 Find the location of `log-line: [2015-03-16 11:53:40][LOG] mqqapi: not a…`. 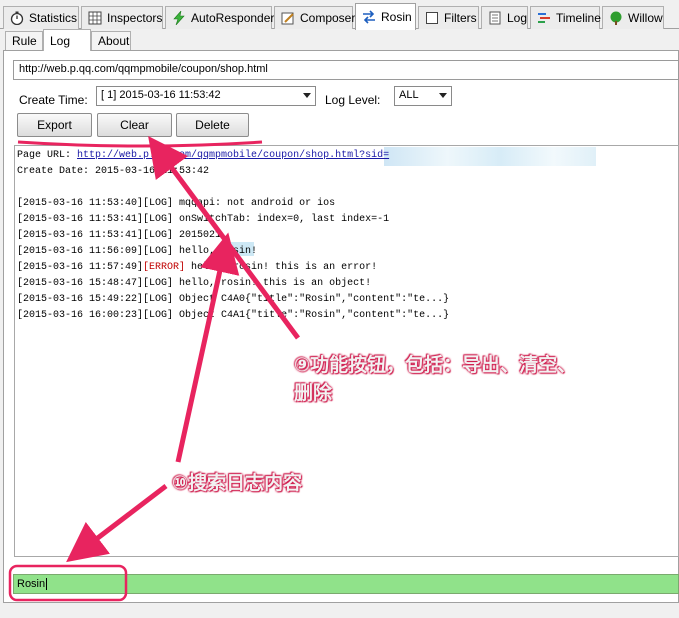

log-line: [2015-03-16 11:53:40][LOG] mqqapi: not a… is located at coordinates (176, 204).